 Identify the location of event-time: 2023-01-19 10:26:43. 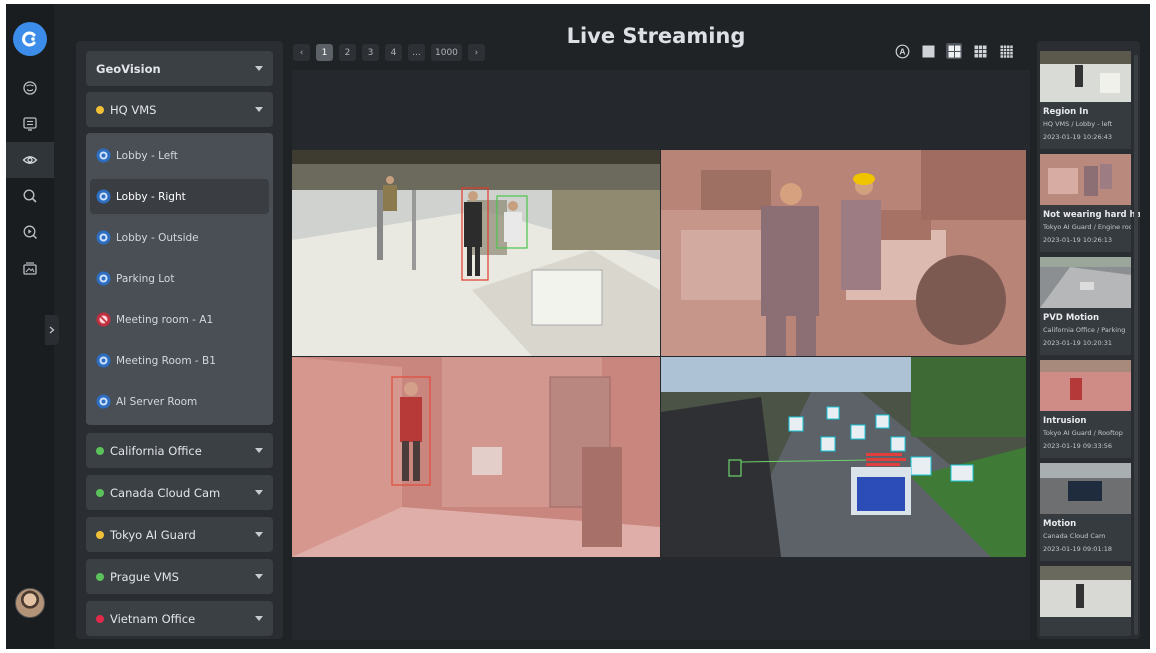
(1078, 137).